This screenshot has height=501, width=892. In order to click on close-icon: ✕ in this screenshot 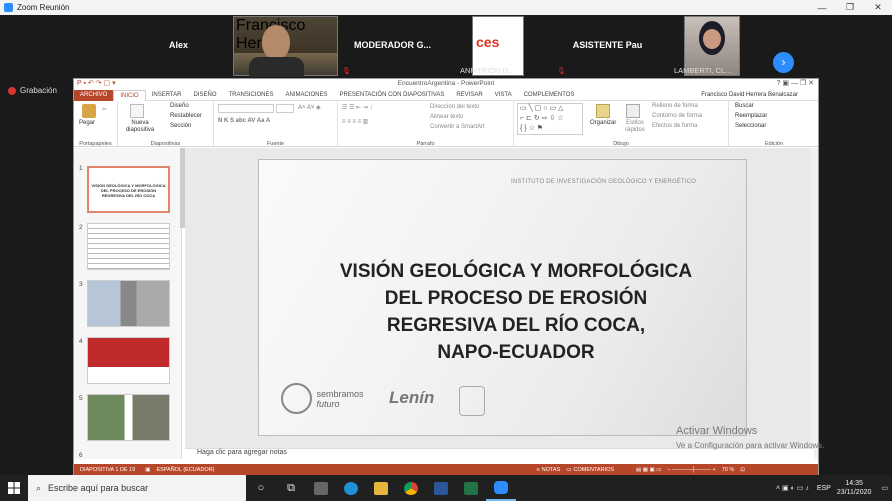, I will do `click(878, 7)`.